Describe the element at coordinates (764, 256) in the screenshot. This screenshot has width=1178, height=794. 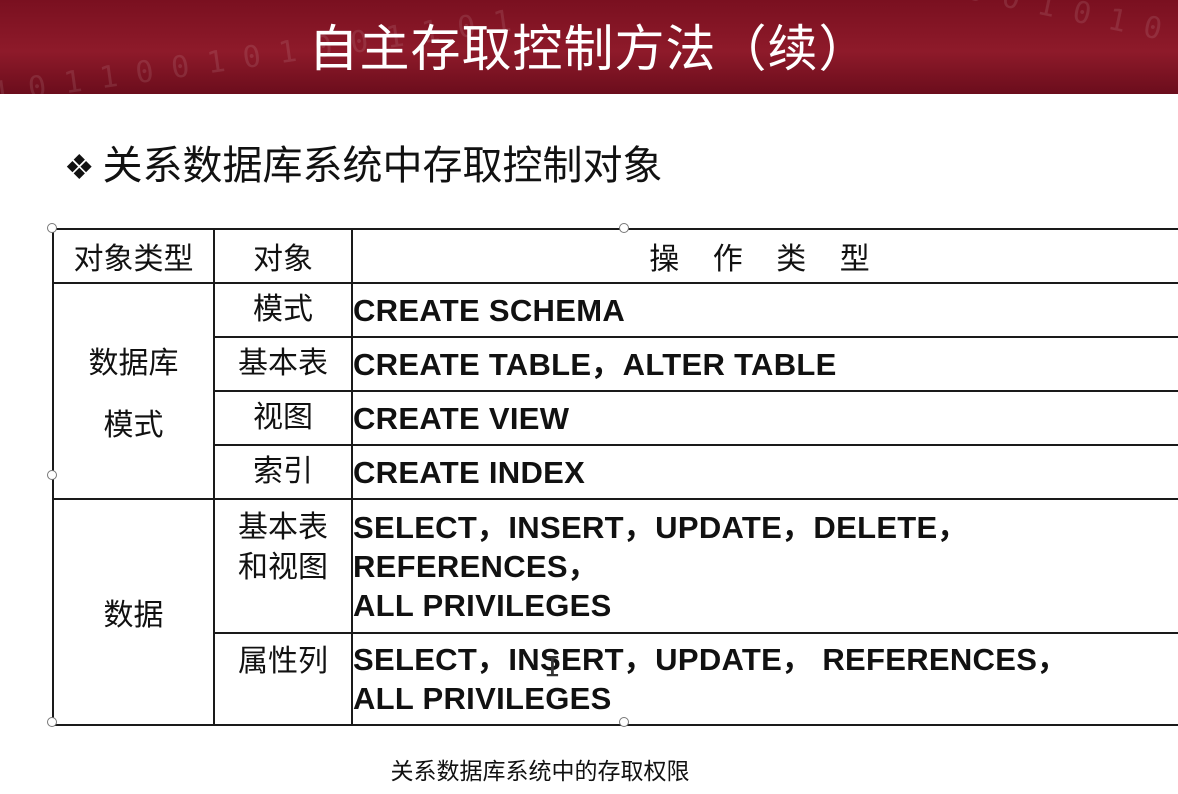
I see `header-operation-type: 操 作 类 型` at that location.